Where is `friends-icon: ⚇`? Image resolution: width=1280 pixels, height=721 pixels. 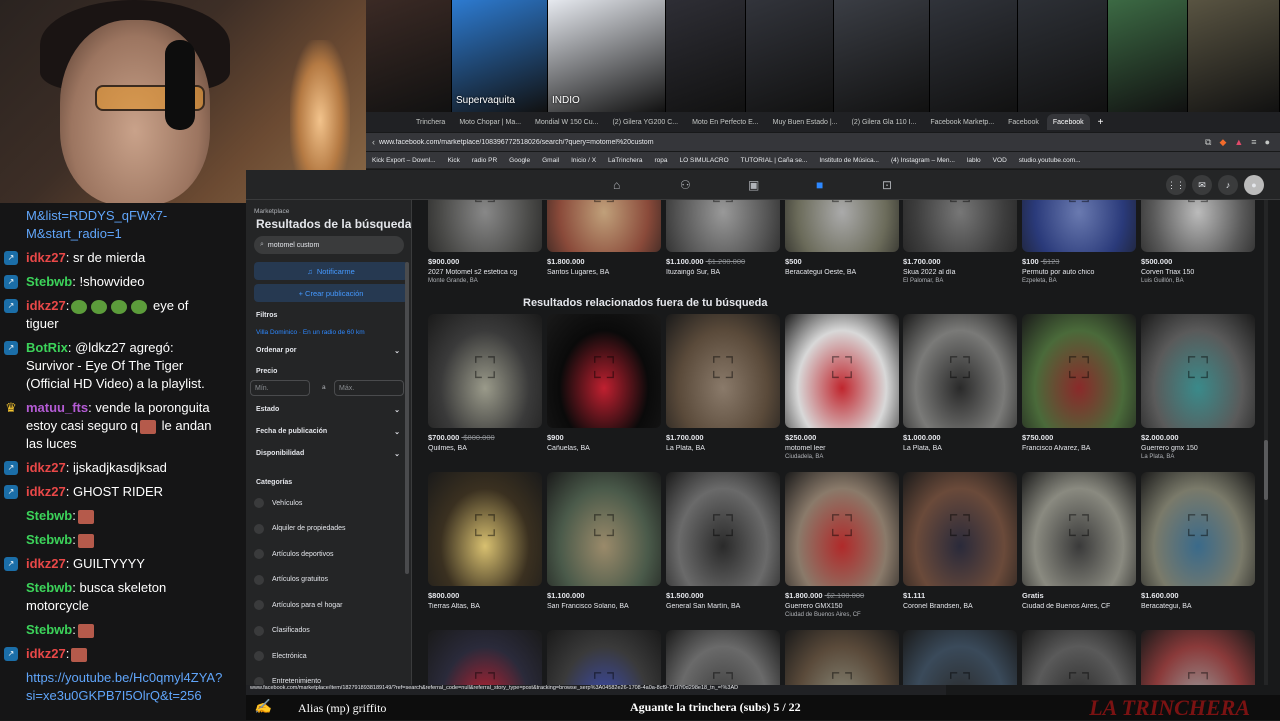 friends-icon: ⚇ is located at coordinates (685, 185).